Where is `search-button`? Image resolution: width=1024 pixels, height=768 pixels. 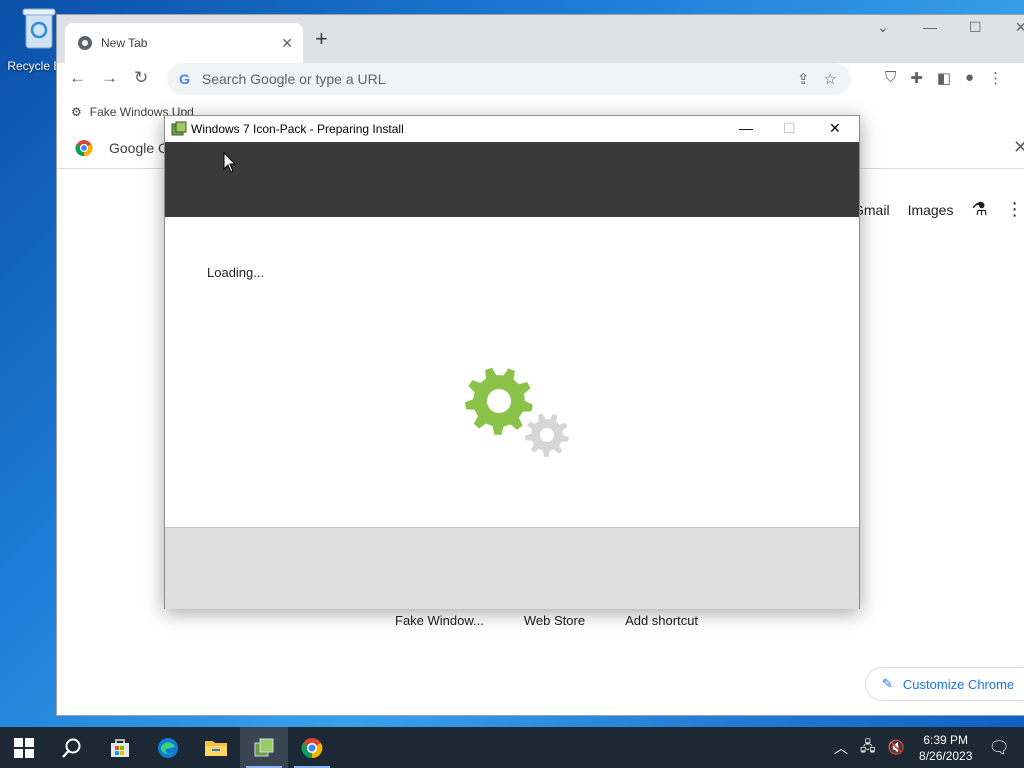 search-button is located at coordinates (72, 747).